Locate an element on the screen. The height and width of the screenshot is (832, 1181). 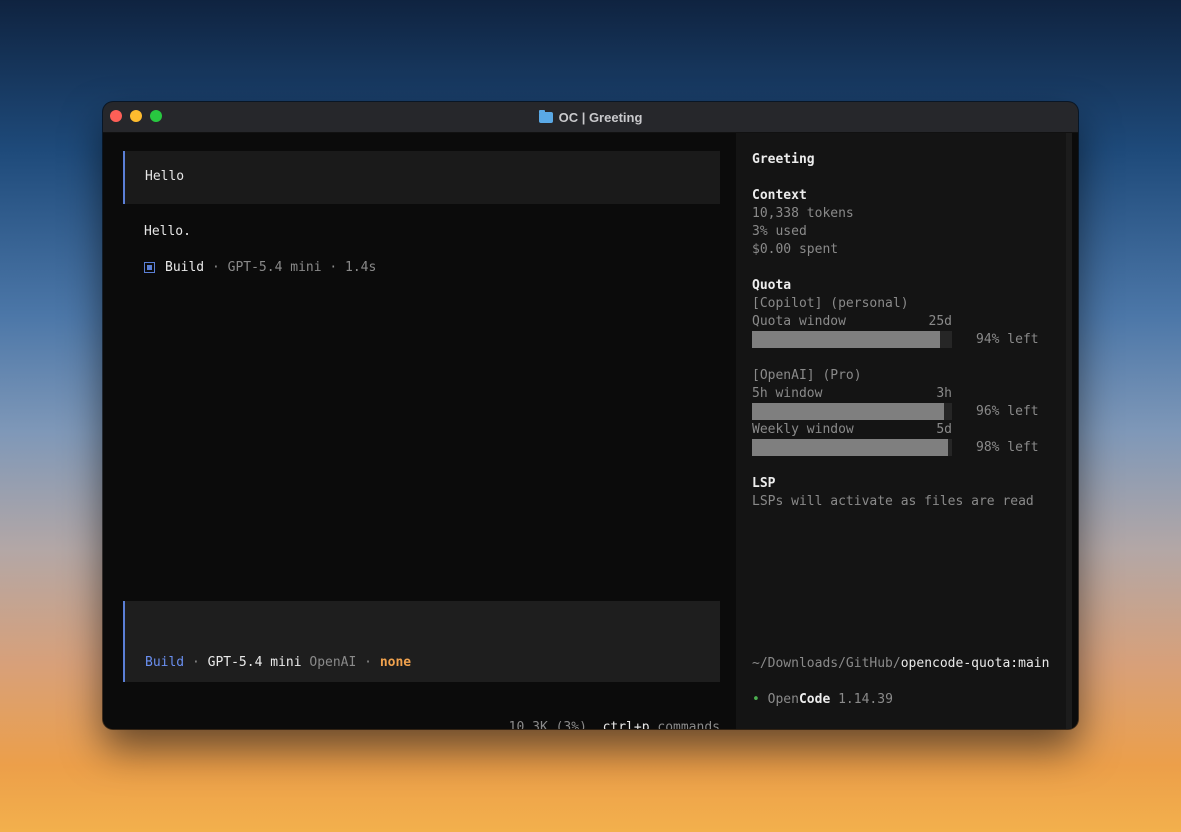
version-number: 1.14.39 is located at coordinates (865, 699).